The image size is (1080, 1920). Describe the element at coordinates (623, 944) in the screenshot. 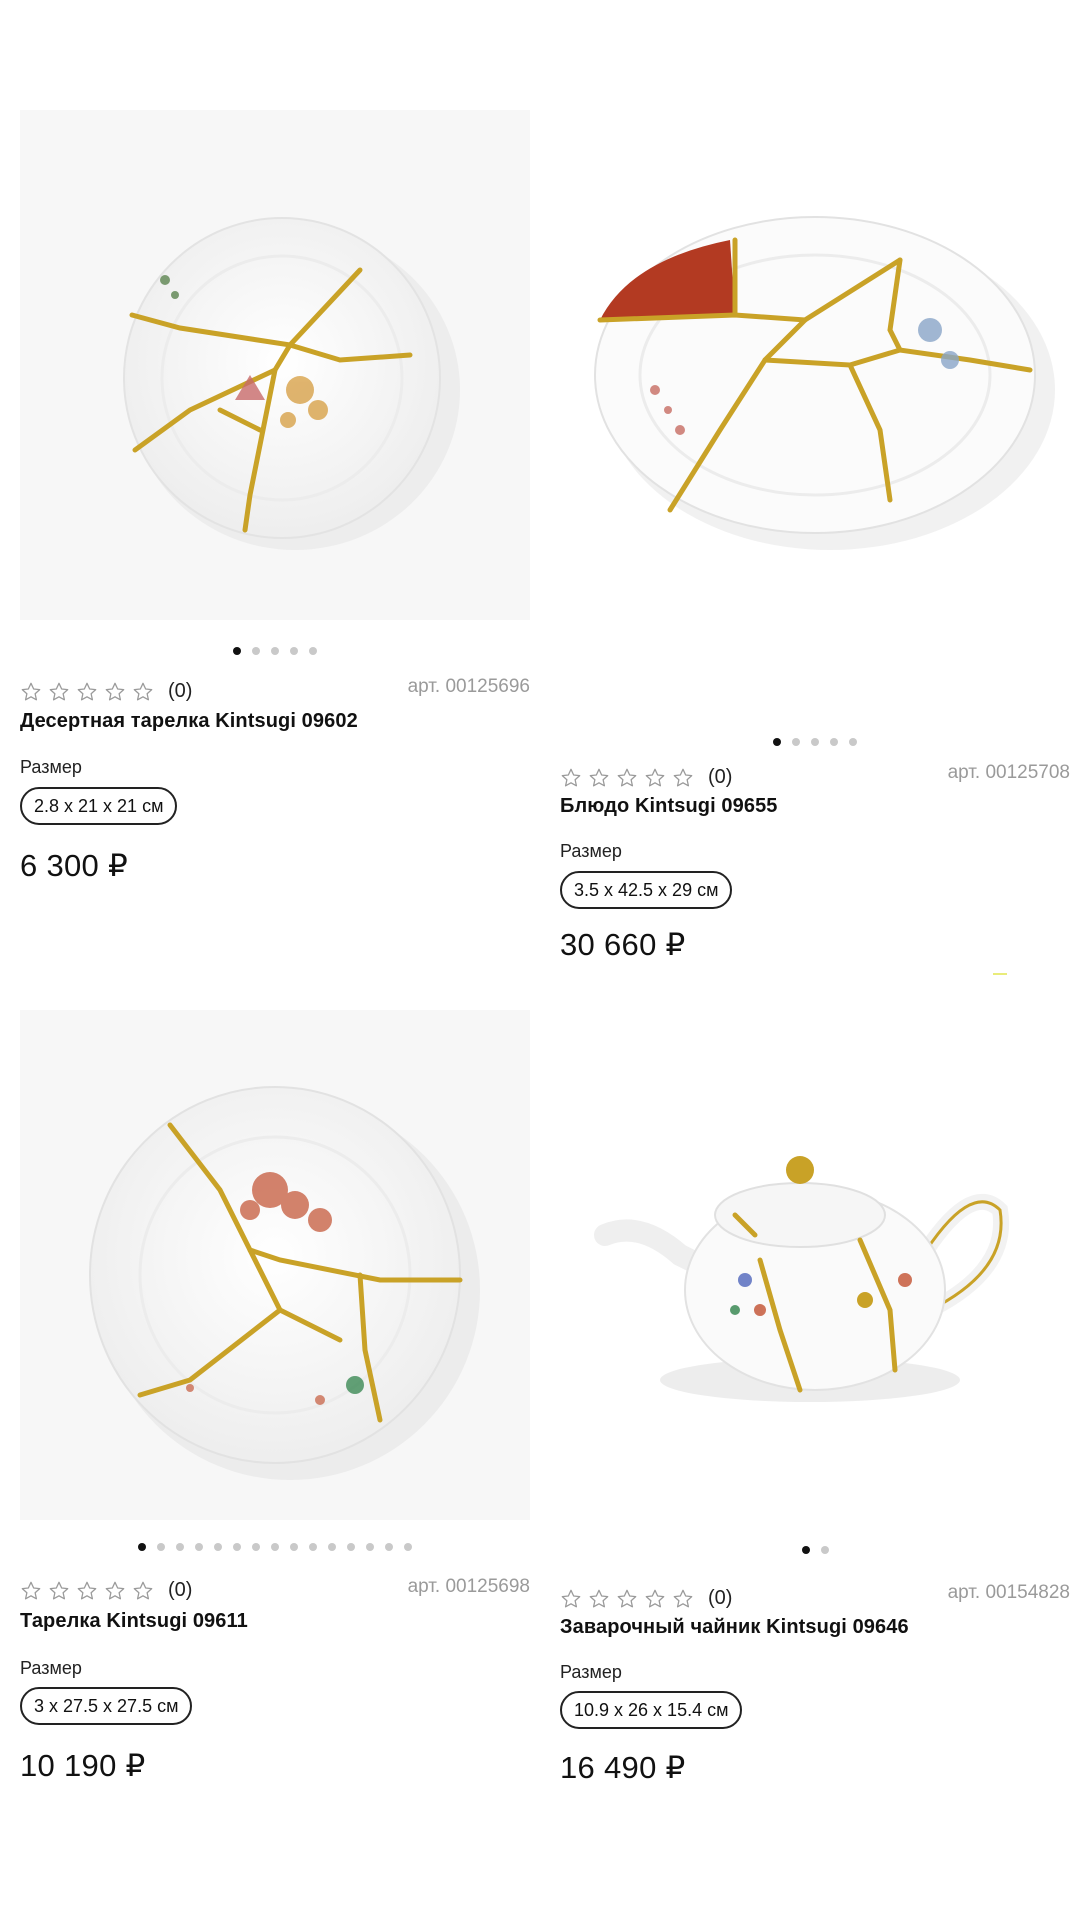

I see `product-price: 30 660 ₽` at that location.